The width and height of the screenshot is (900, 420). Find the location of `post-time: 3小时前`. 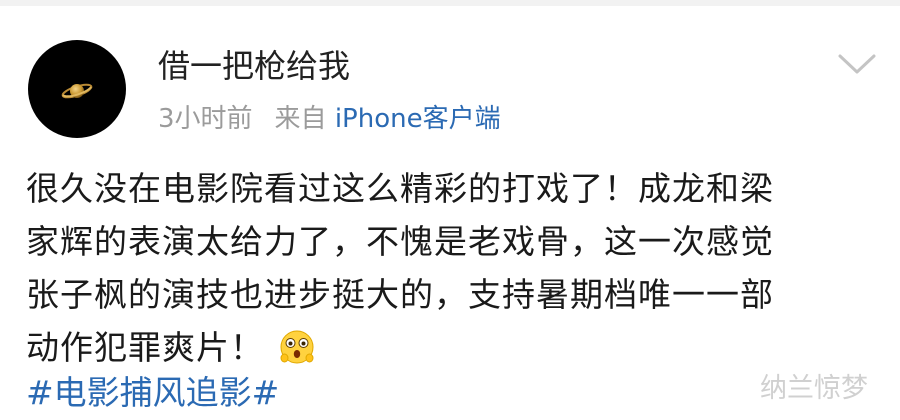

post-time: 3小时前 is located at coordinates (205, 119).